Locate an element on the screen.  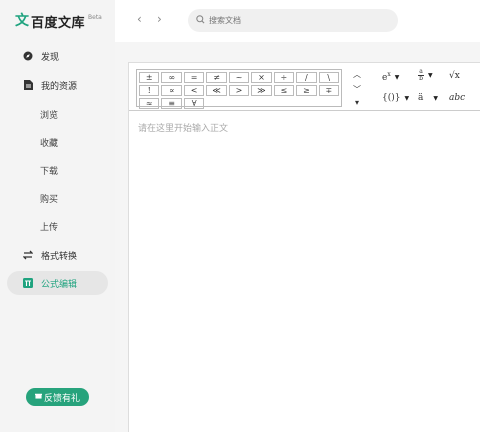
accent-icon: ä is located at coordinates (421, 98).